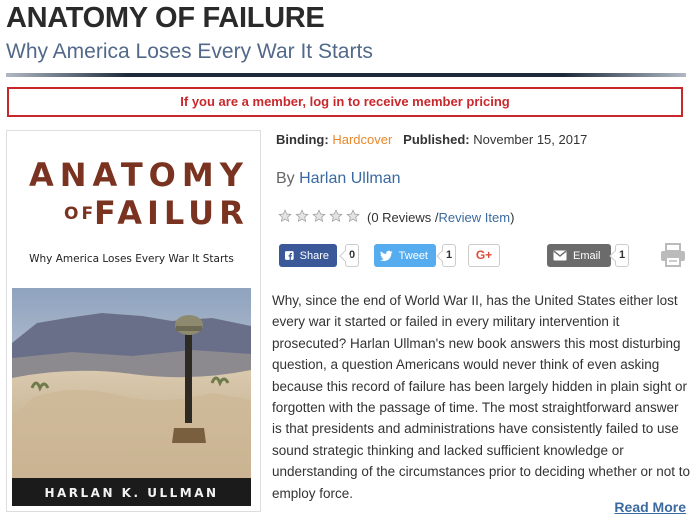 This screenshot has height=520, width=693. What do you see at coordinates (362, 139) in the screenshot?
I see `binding-value: Hardcover` at bounding box center [362, 139].